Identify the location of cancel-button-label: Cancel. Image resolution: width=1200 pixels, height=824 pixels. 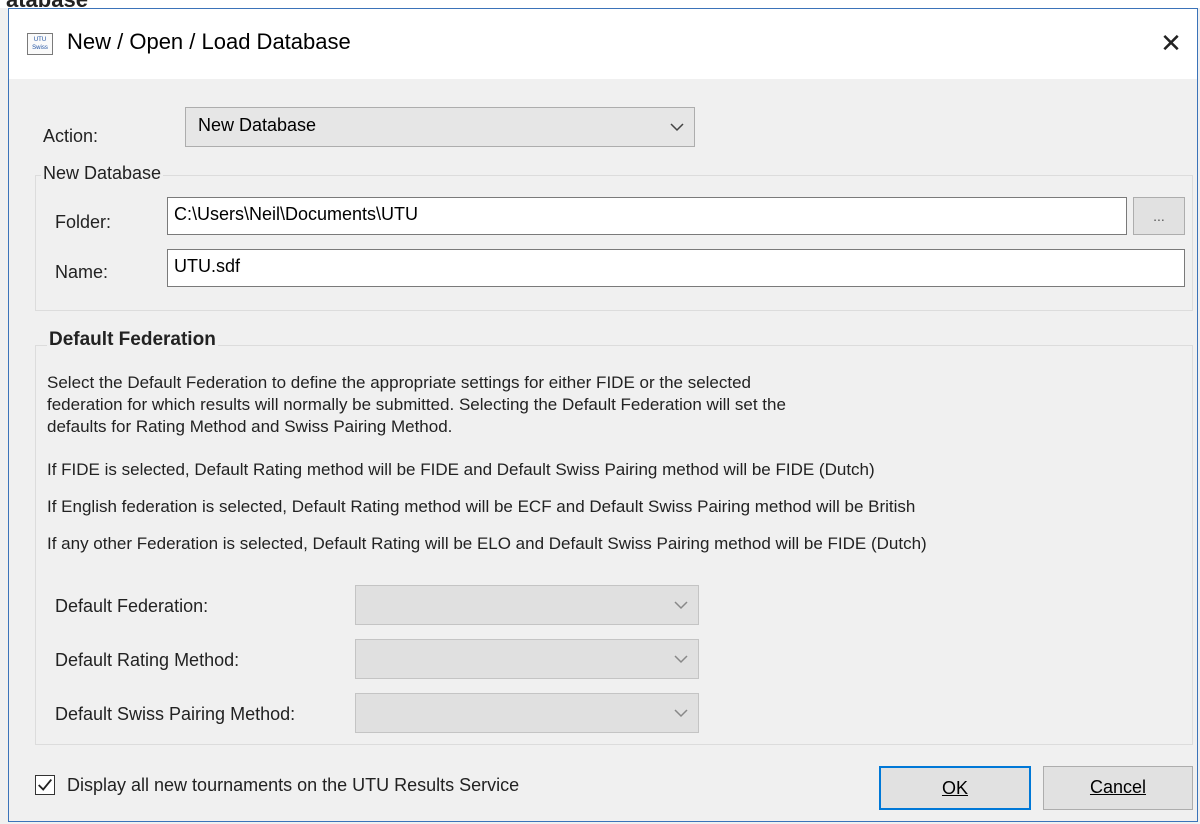
(1118, 787).